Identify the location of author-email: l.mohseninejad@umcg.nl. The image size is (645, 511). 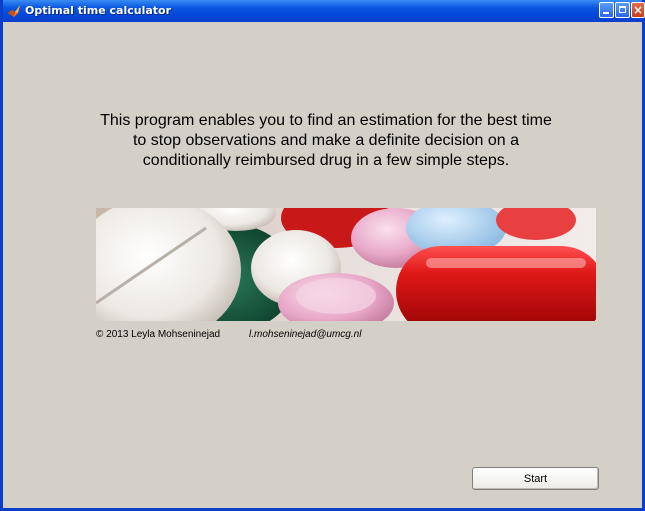
(305, 334).